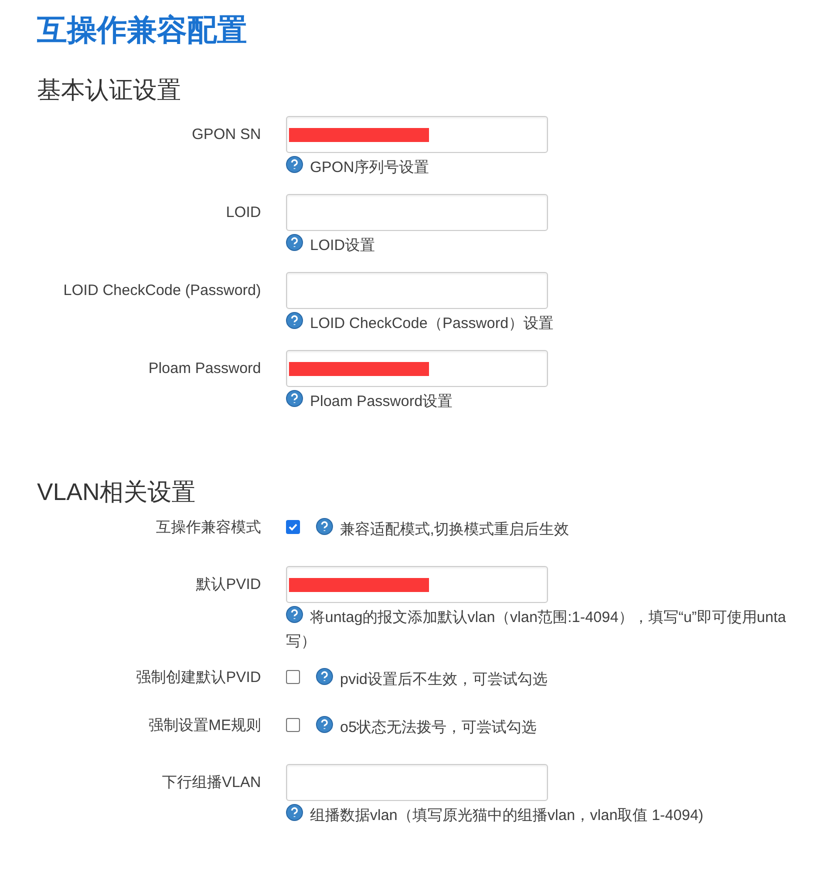 This screenshot has width=820, height=892. Describe the element at coordinates (507, 816) in the screenshot. I see `hint-text: 组播数据vlan（填写原光猫中的组播vlan，vlan取值 1-4094)` at that location.